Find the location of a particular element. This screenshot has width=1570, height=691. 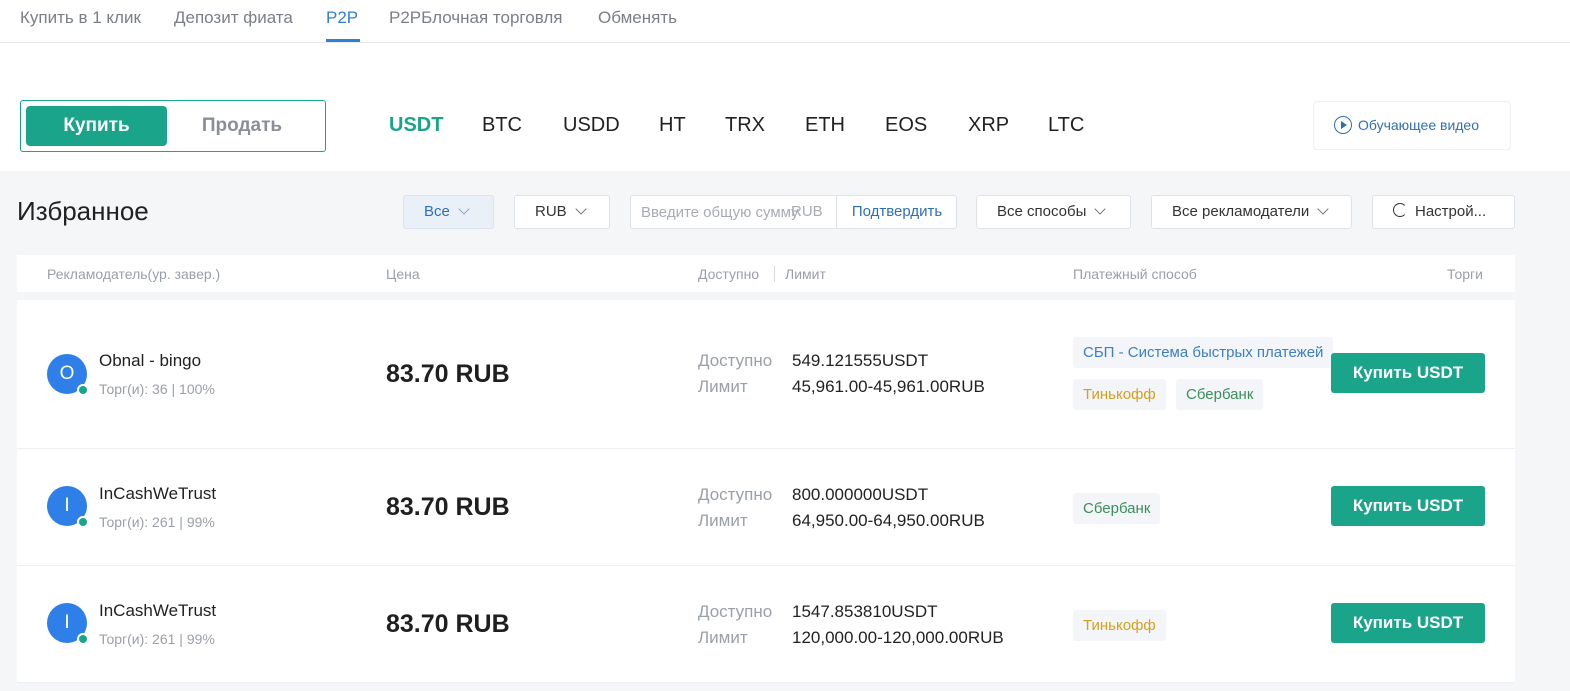

available-value: 549.121555USDT is located at coordinates (860, 360).